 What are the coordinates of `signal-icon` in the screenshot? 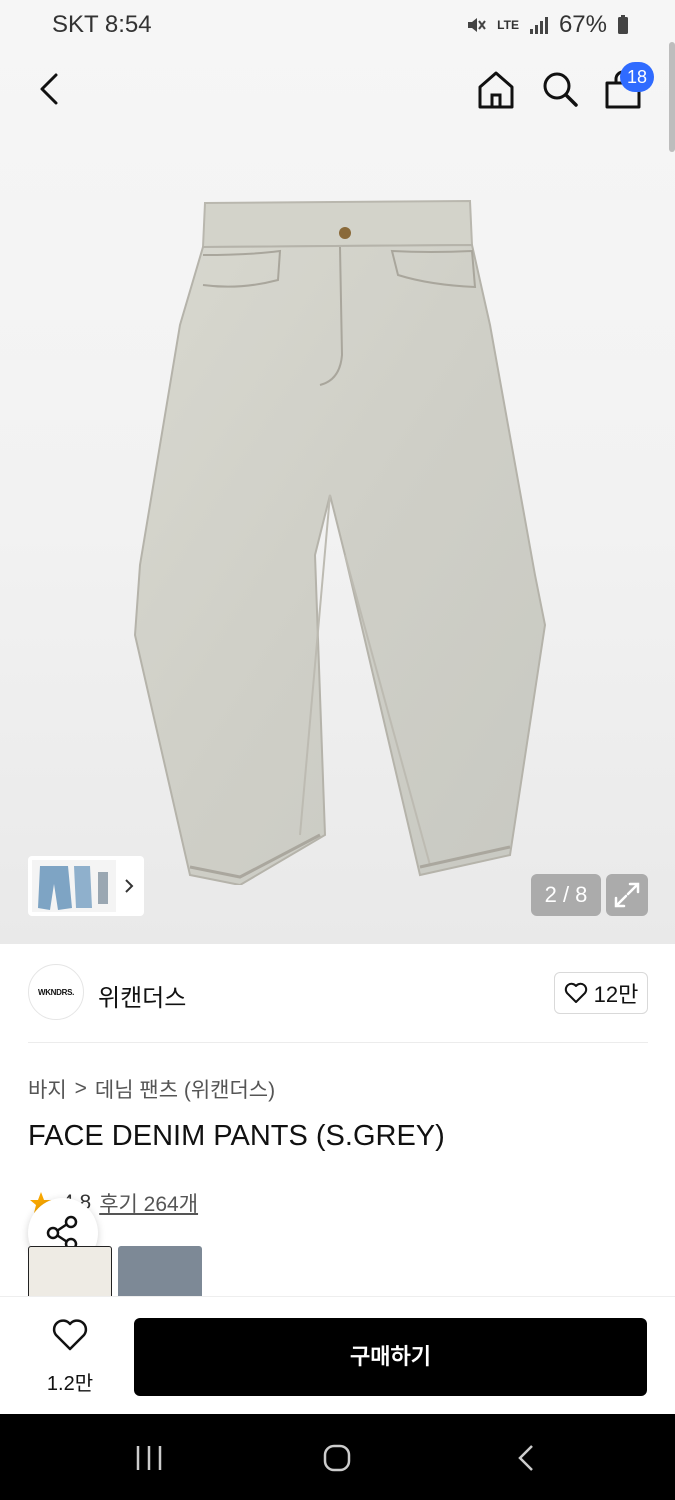 It's located at (538, 25).